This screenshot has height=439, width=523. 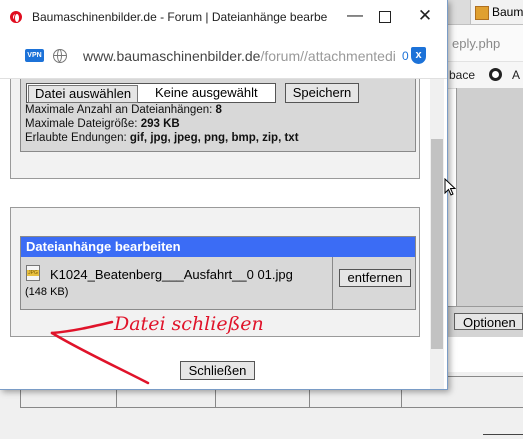 I want to click on max-size-value: 293 KB, so click(x=160, y=124).